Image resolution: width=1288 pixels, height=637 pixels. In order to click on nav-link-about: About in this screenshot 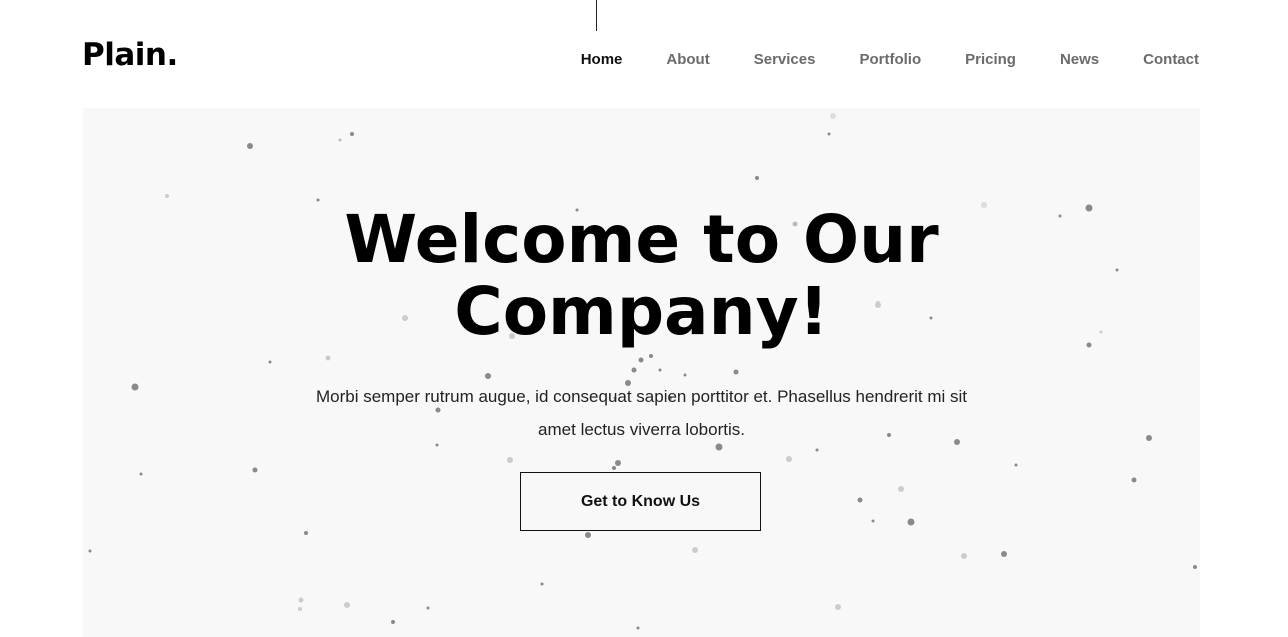, I will do `click(687, 60)`.